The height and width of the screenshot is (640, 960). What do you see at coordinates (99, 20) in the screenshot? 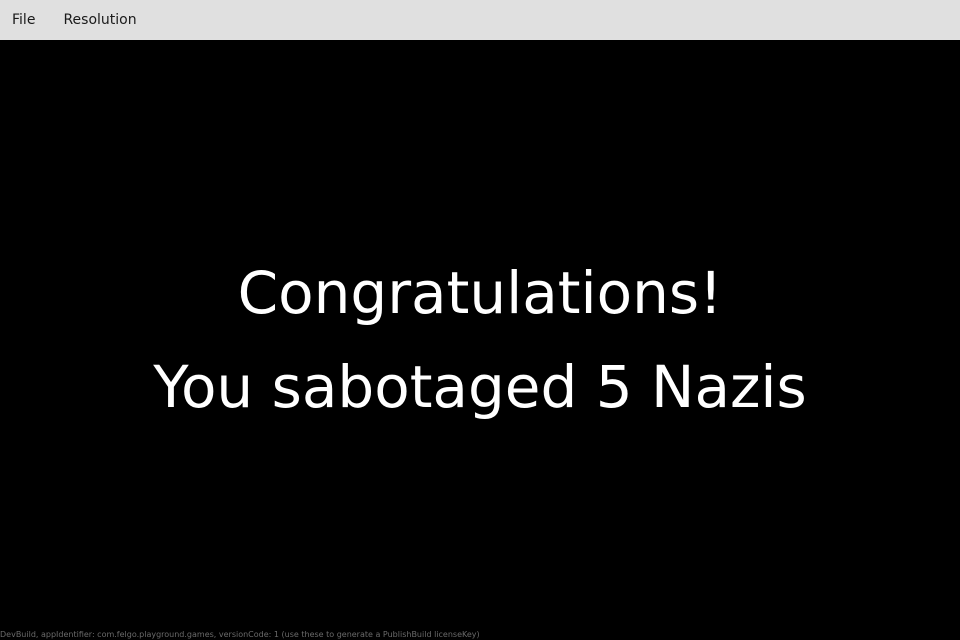
I see `menu-resolution: Resolution` at bounding box center [99, 20].